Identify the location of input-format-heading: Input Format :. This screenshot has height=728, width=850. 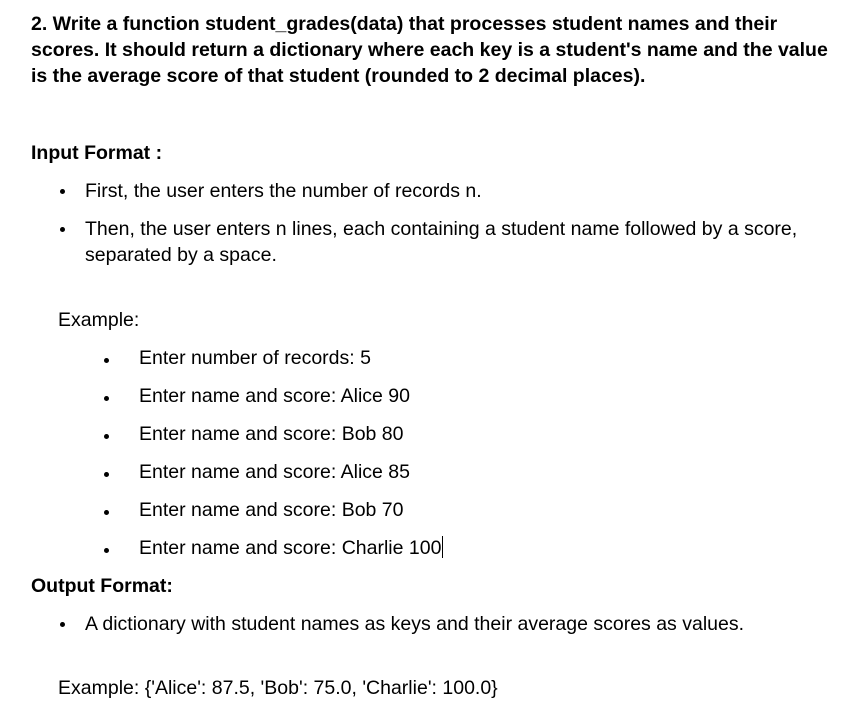
(97, 153).